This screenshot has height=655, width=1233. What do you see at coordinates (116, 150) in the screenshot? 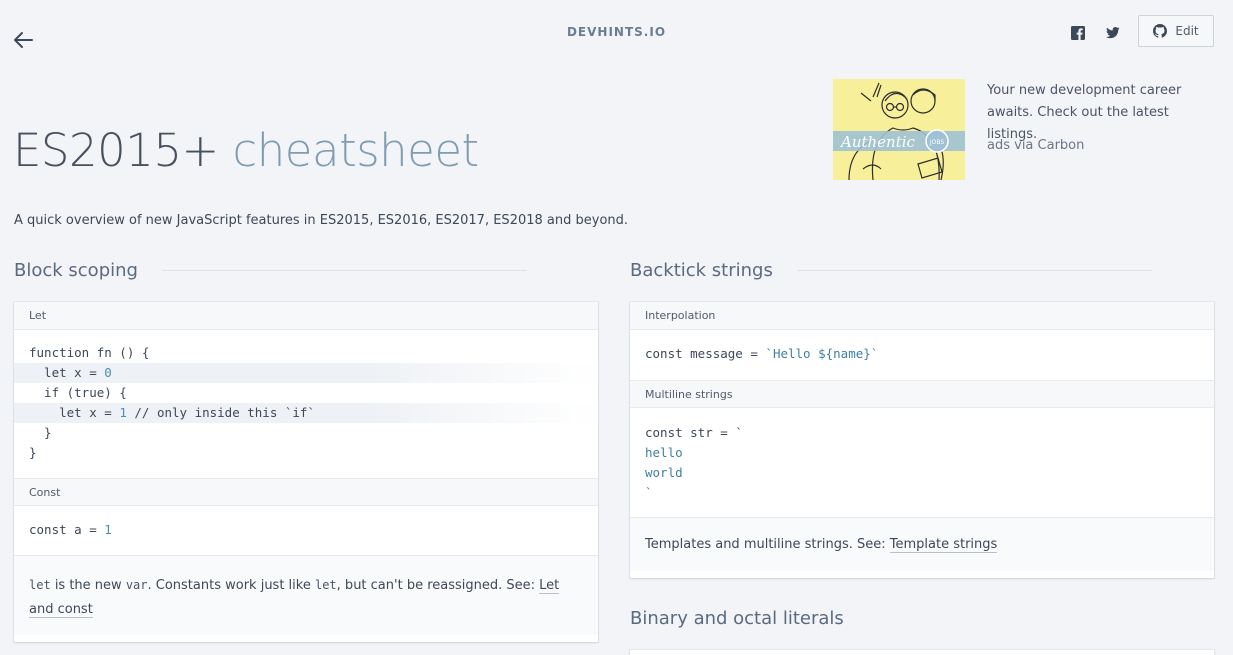
I see `title-main: ES2015+` at bounding box center [116, 150].